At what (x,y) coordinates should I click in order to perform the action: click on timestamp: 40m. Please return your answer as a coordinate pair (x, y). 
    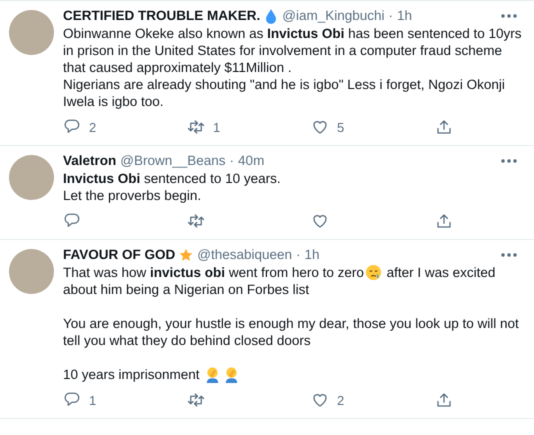
    Looking at the image, I should click on (251, 161).